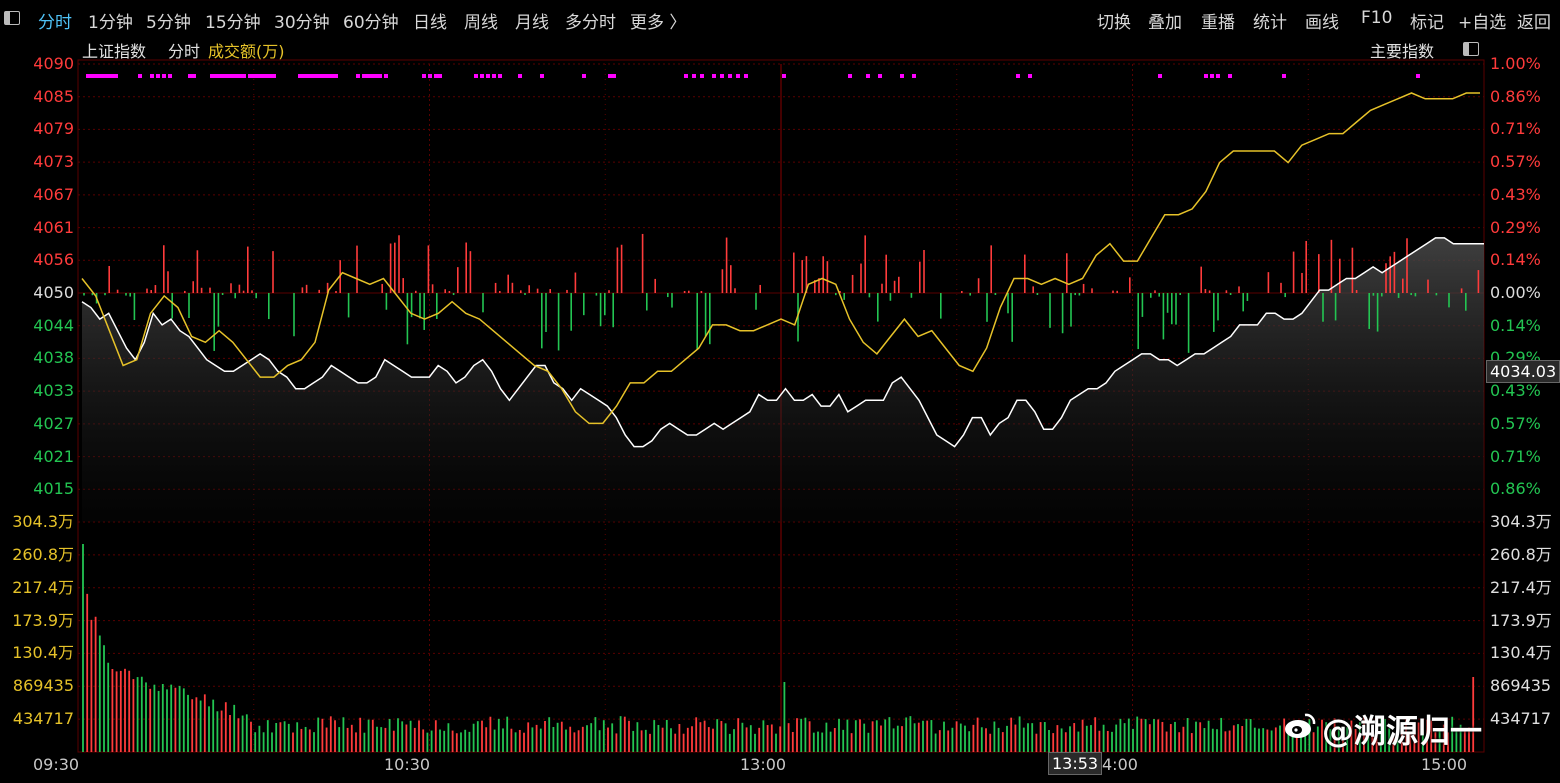 The height and width of the screenshot is (783, 1560). I want to click on volume-tick-label-right: 304.3万, so click(1521, 521).